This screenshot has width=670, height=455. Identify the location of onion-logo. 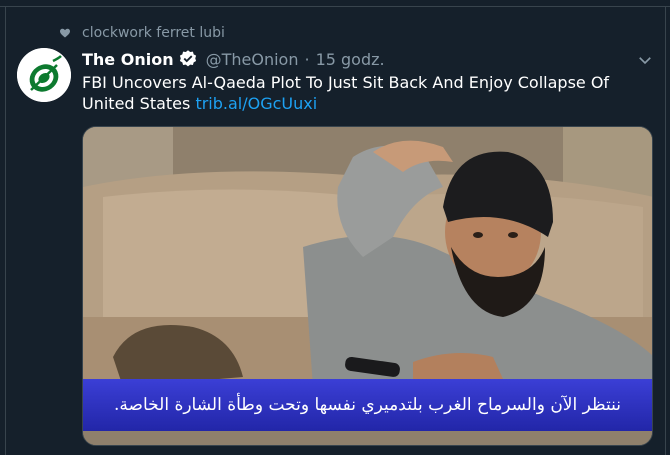
(44, 75).